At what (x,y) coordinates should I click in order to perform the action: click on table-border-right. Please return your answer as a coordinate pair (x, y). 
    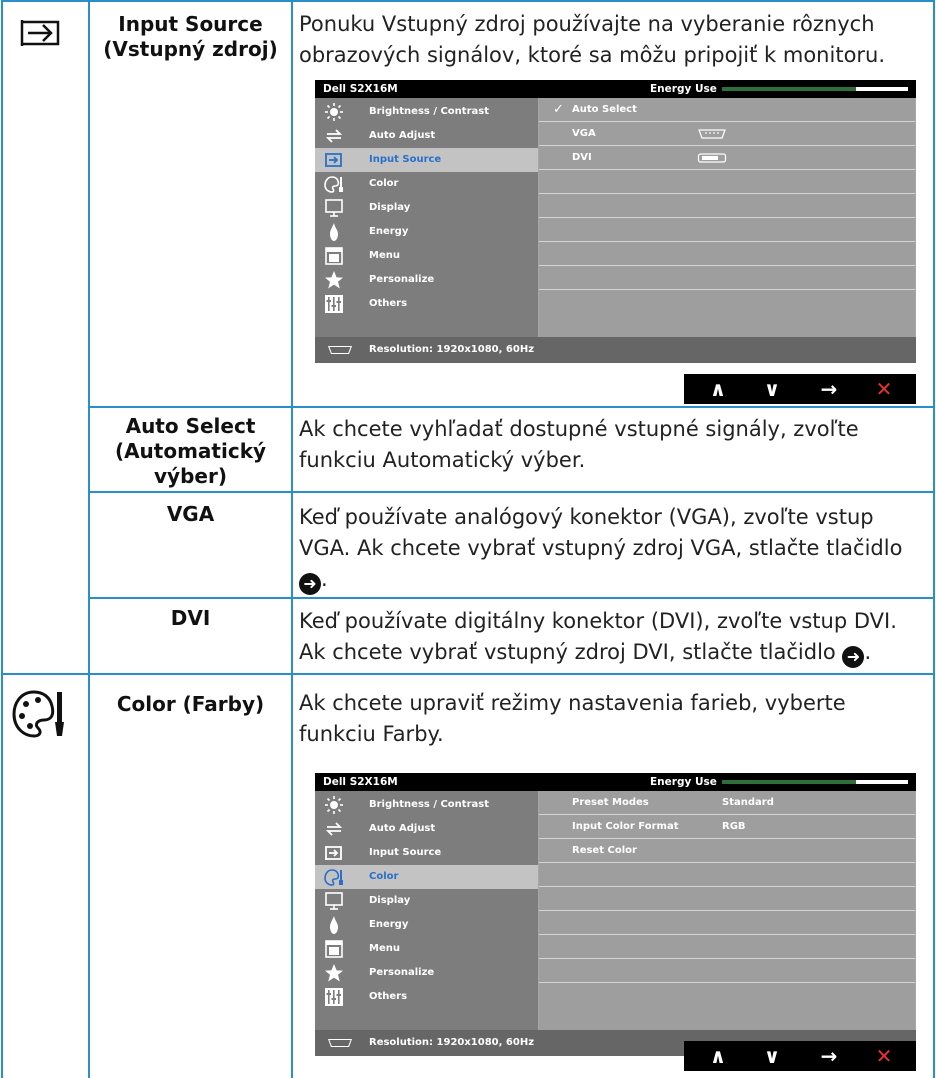
    Looking at the image, I should click on (934, 539).